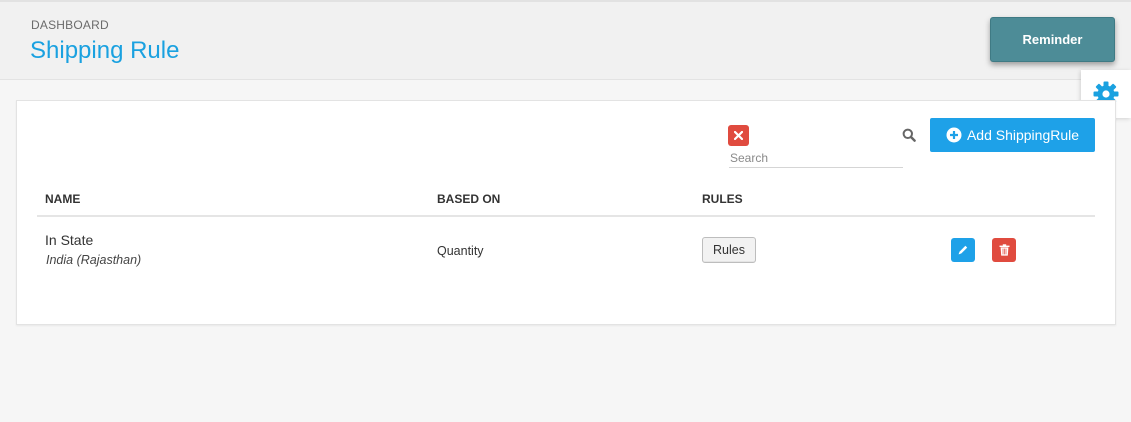 Image resolution: width=1131 pixels, height=422 pixels. Describe the element at coordinates (460, 251) in the screenshot. I see `rule-based-on: Quantity` at that location.